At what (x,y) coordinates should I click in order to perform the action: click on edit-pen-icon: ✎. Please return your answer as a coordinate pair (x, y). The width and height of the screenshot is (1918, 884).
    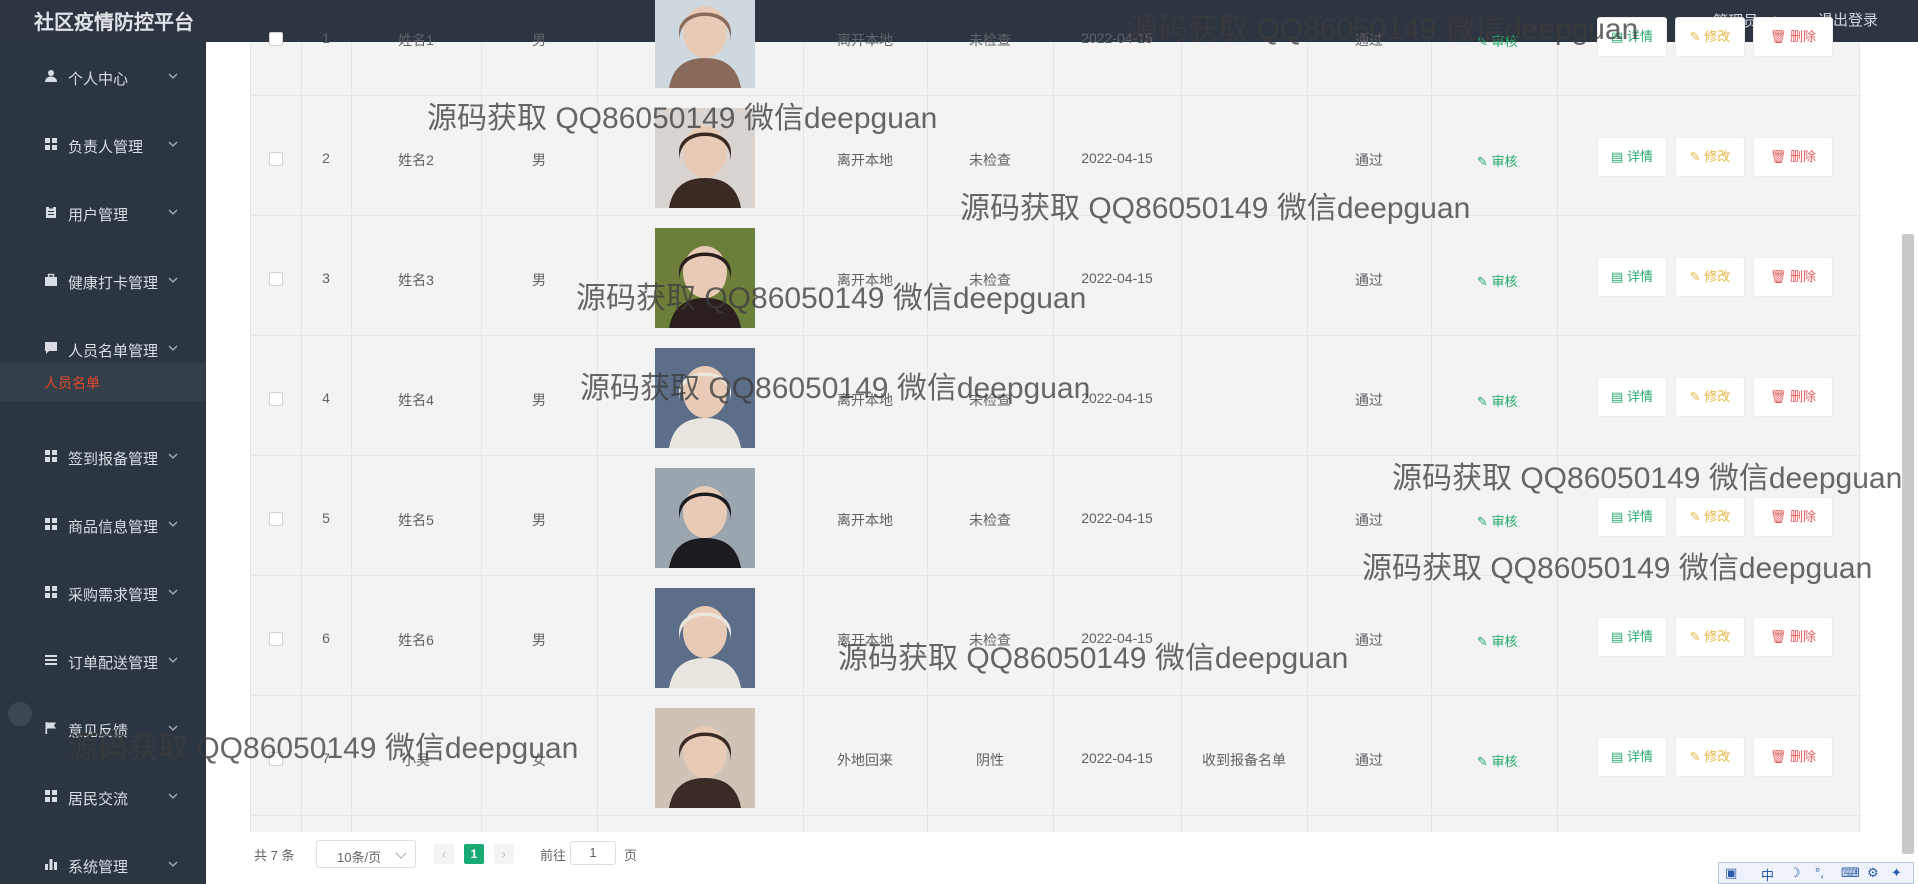
    Looking at the image, I should click on (1484, 521).